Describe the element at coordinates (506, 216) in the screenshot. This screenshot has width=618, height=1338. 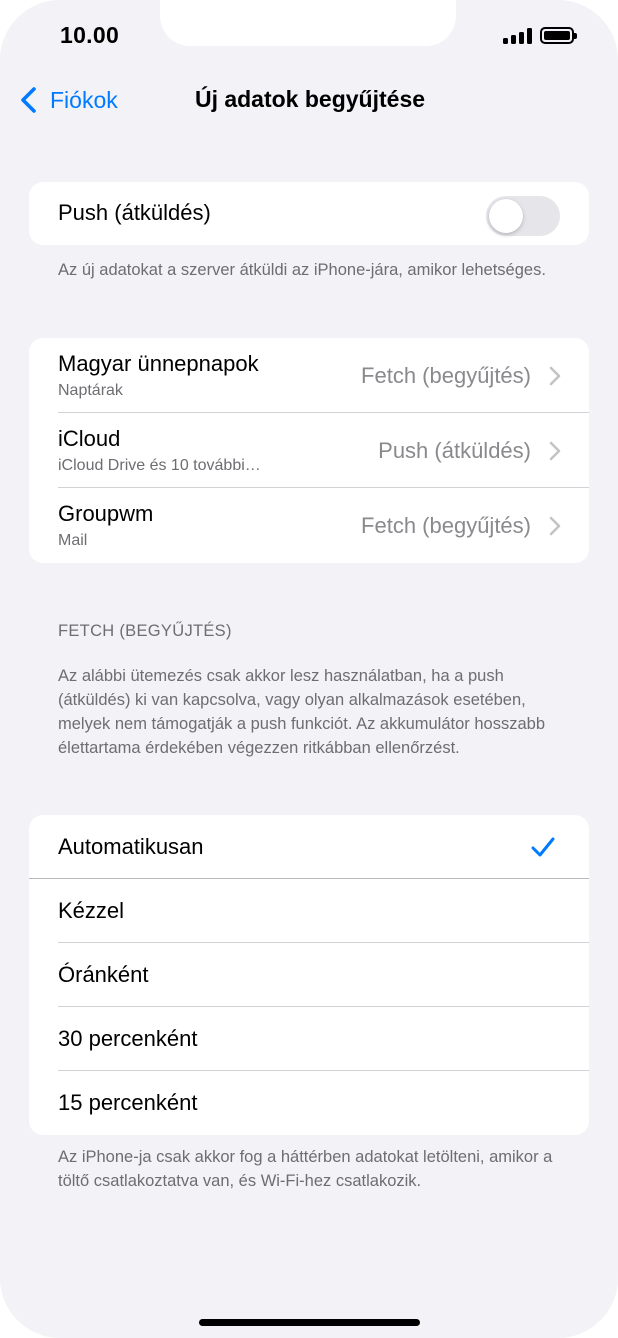
I see `toggle-knob` at that location.